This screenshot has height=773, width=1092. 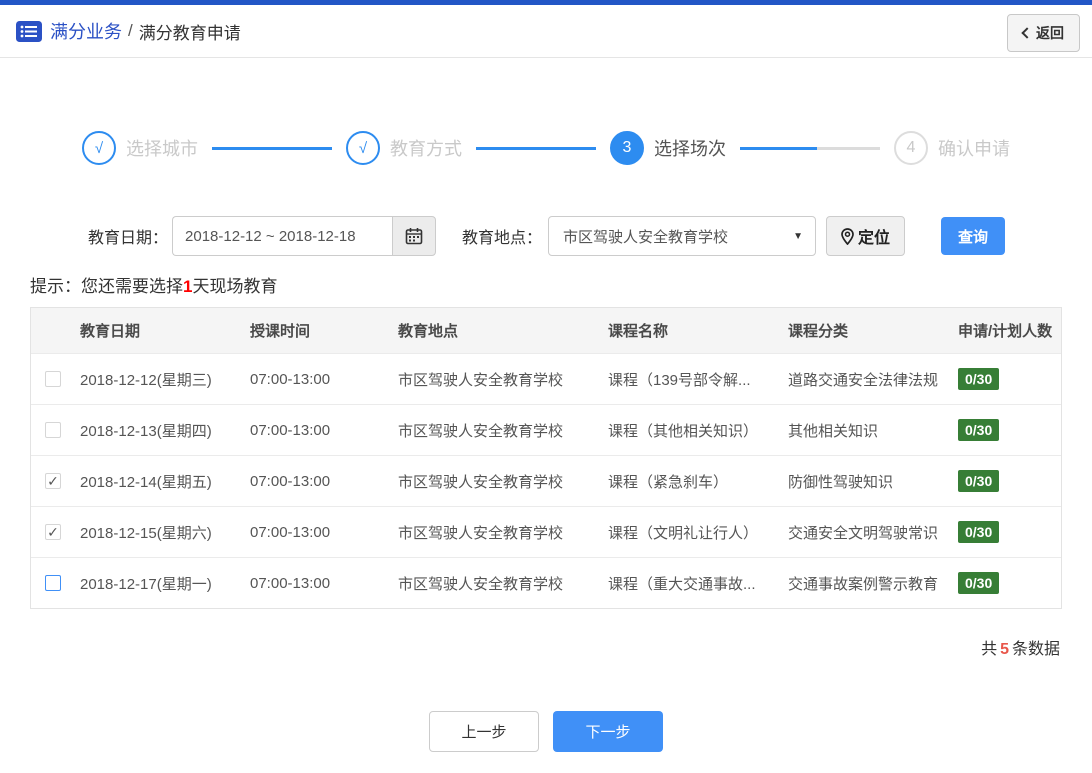 What do you see at coordinates (146, 431) in the screenshot?
I see `cell-date: 2018-12-13(星期四)` at bounding box center [146, 431].